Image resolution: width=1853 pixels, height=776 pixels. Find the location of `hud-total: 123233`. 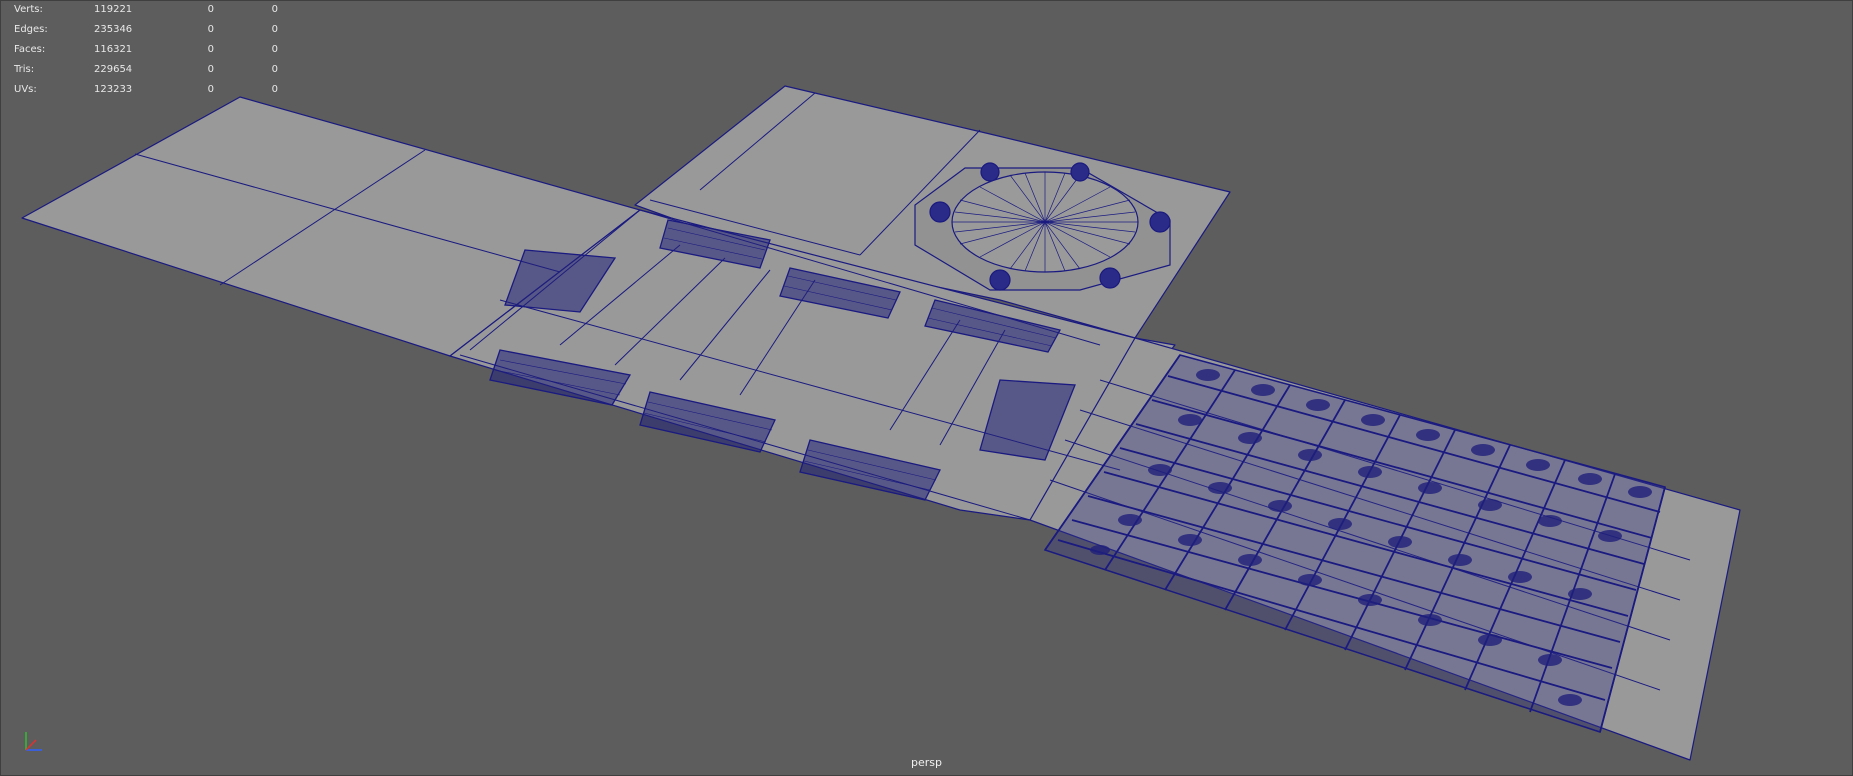

hud-total: 123233 is located at coordinates (113, 89).